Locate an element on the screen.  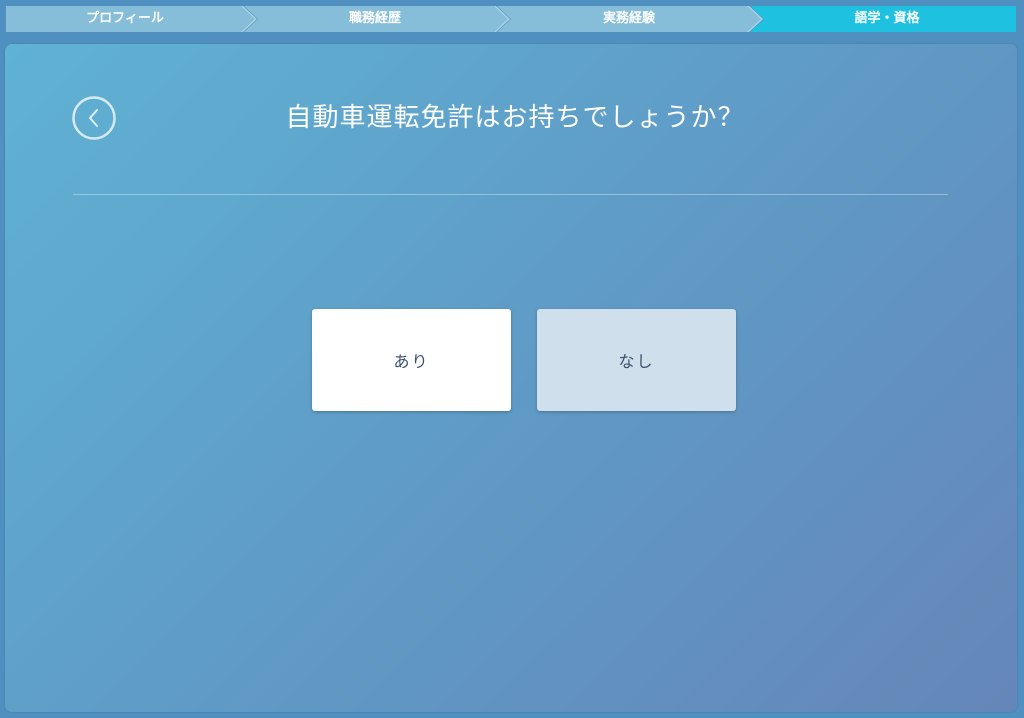
option-yes-button: あり is located at coordinates (411, 360).